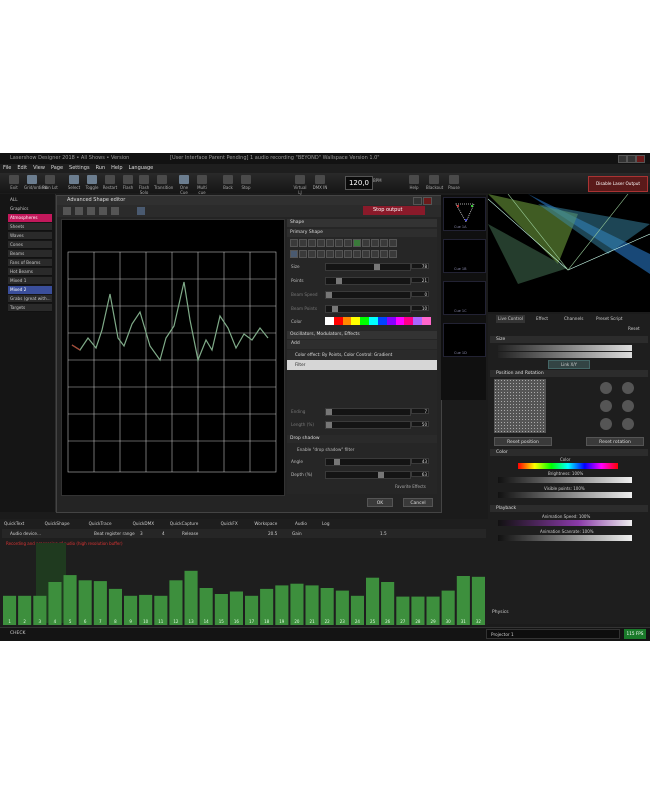 The height and width of the screenshot is (794, 650). What do you see at coordinates (184, 524) in the screenshot?
I see `bottom-tab: QuickCapture` at bounding box center [184, 524].